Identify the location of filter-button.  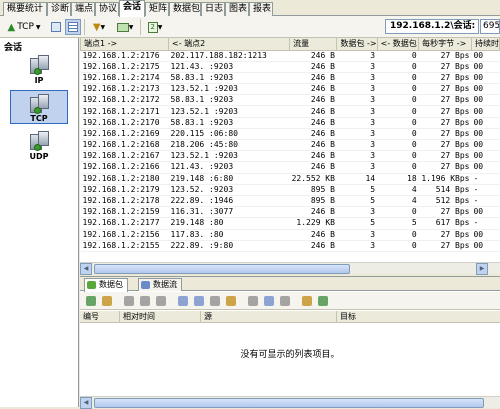
(231, 301).